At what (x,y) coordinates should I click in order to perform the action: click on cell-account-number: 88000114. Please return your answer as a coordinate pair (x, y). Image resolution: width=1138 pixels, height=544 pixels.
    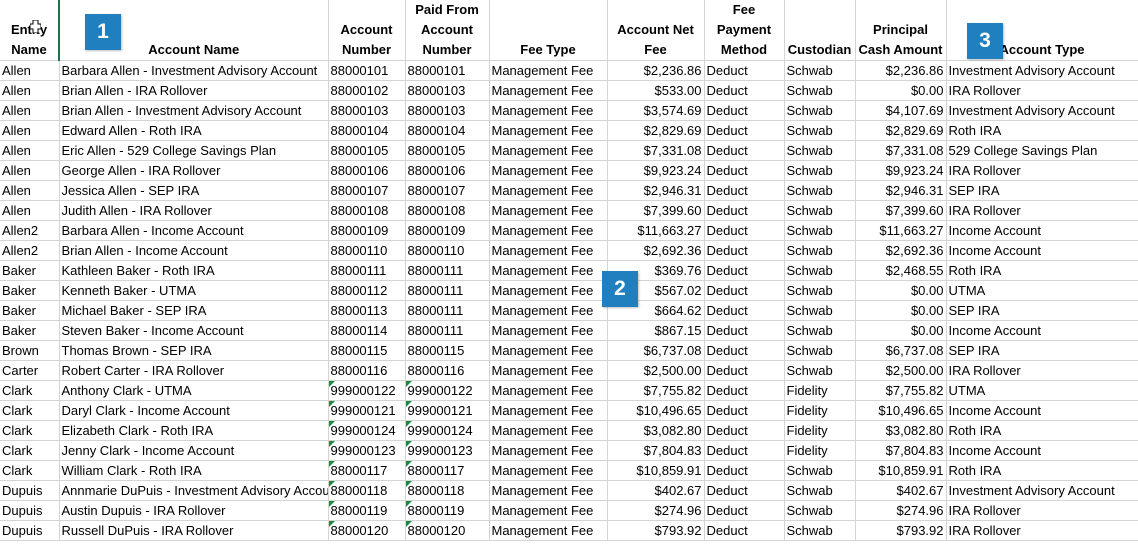
    Looking at the image, I should click on (367, 330).